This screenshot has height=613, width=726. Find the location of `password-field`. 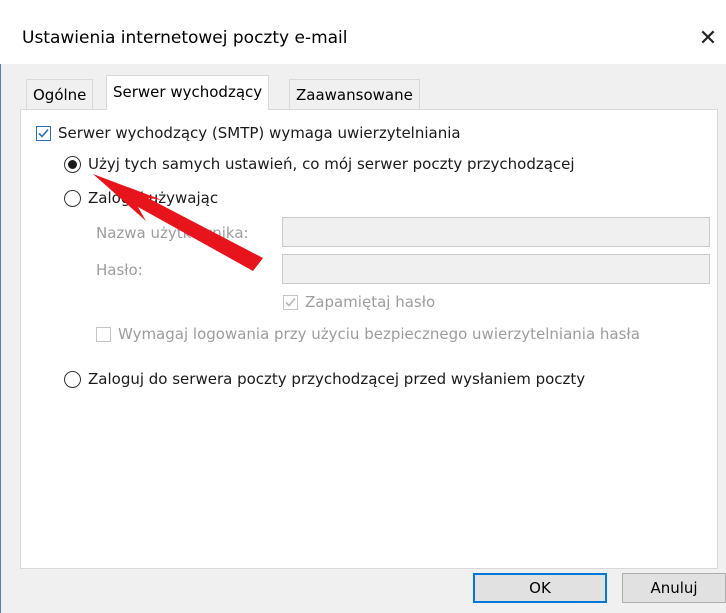

password-field is located at coordinates (496, 269).